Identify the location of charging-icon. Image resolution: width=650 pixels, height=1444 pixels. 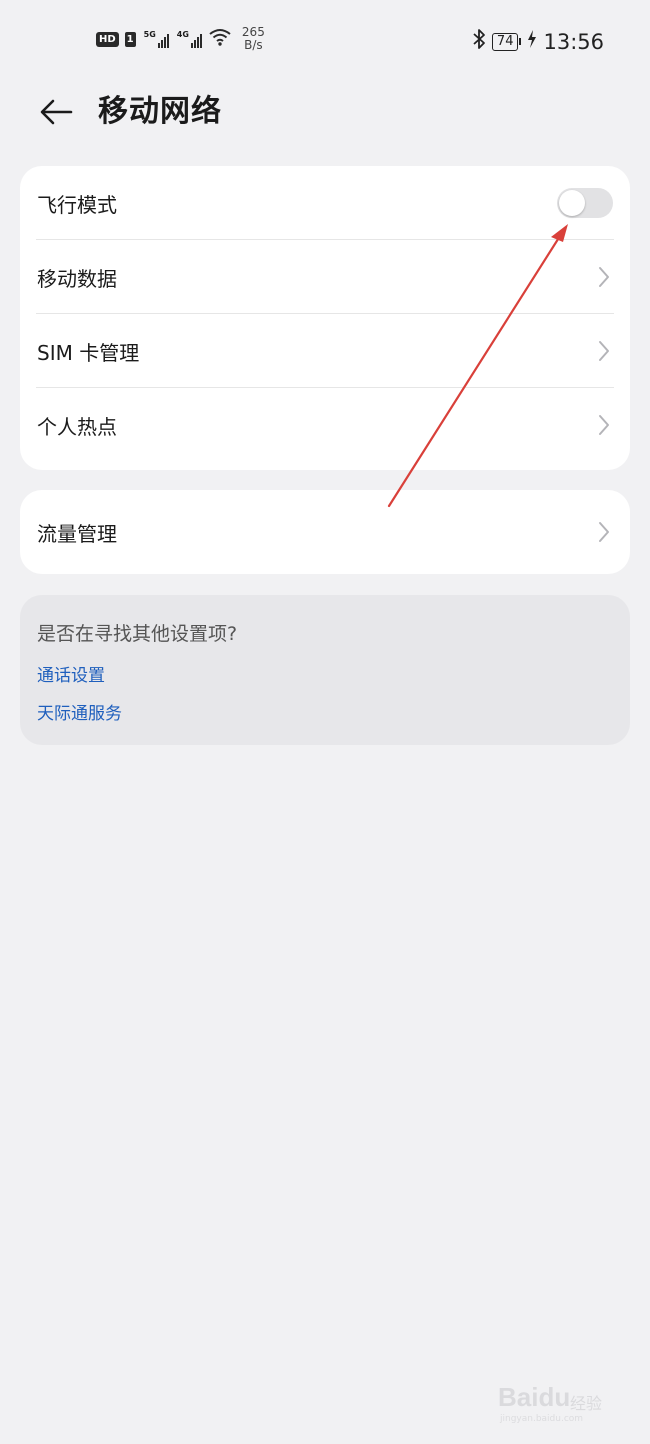
(532, 41).